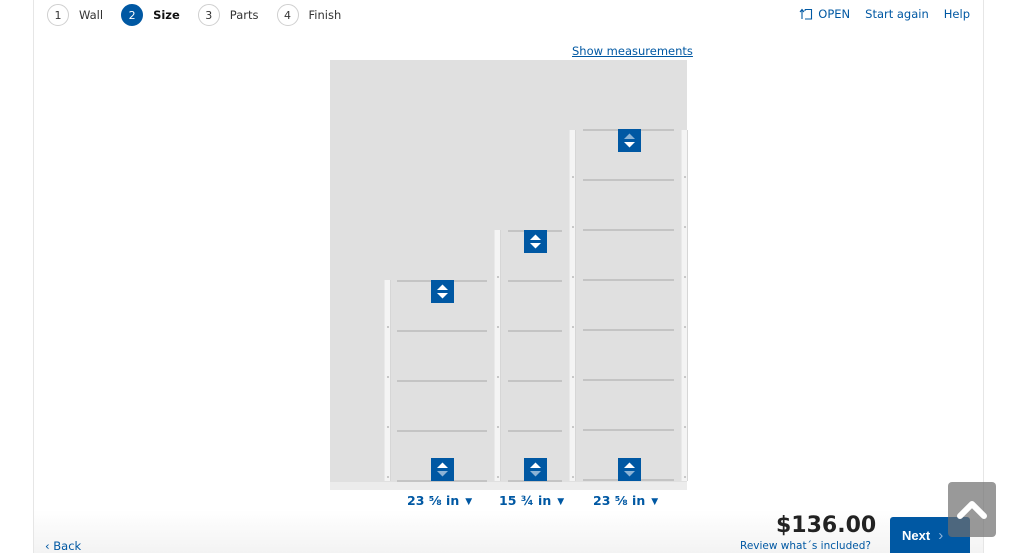  I want to click on section-2-width-select: 15 ¾ in ▼, so click(531, 500).